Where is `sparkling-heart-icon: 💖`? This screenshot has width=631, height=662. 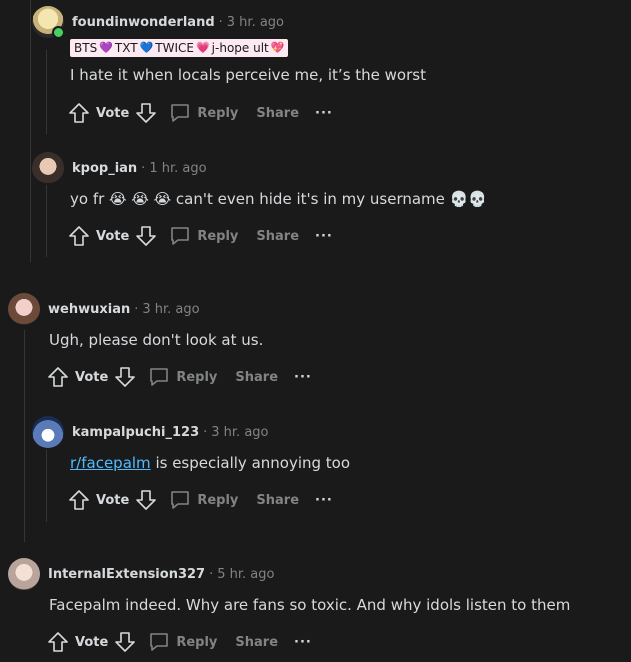
sparkling-heart-icon: 💖 is located at coordinates (277, 47).